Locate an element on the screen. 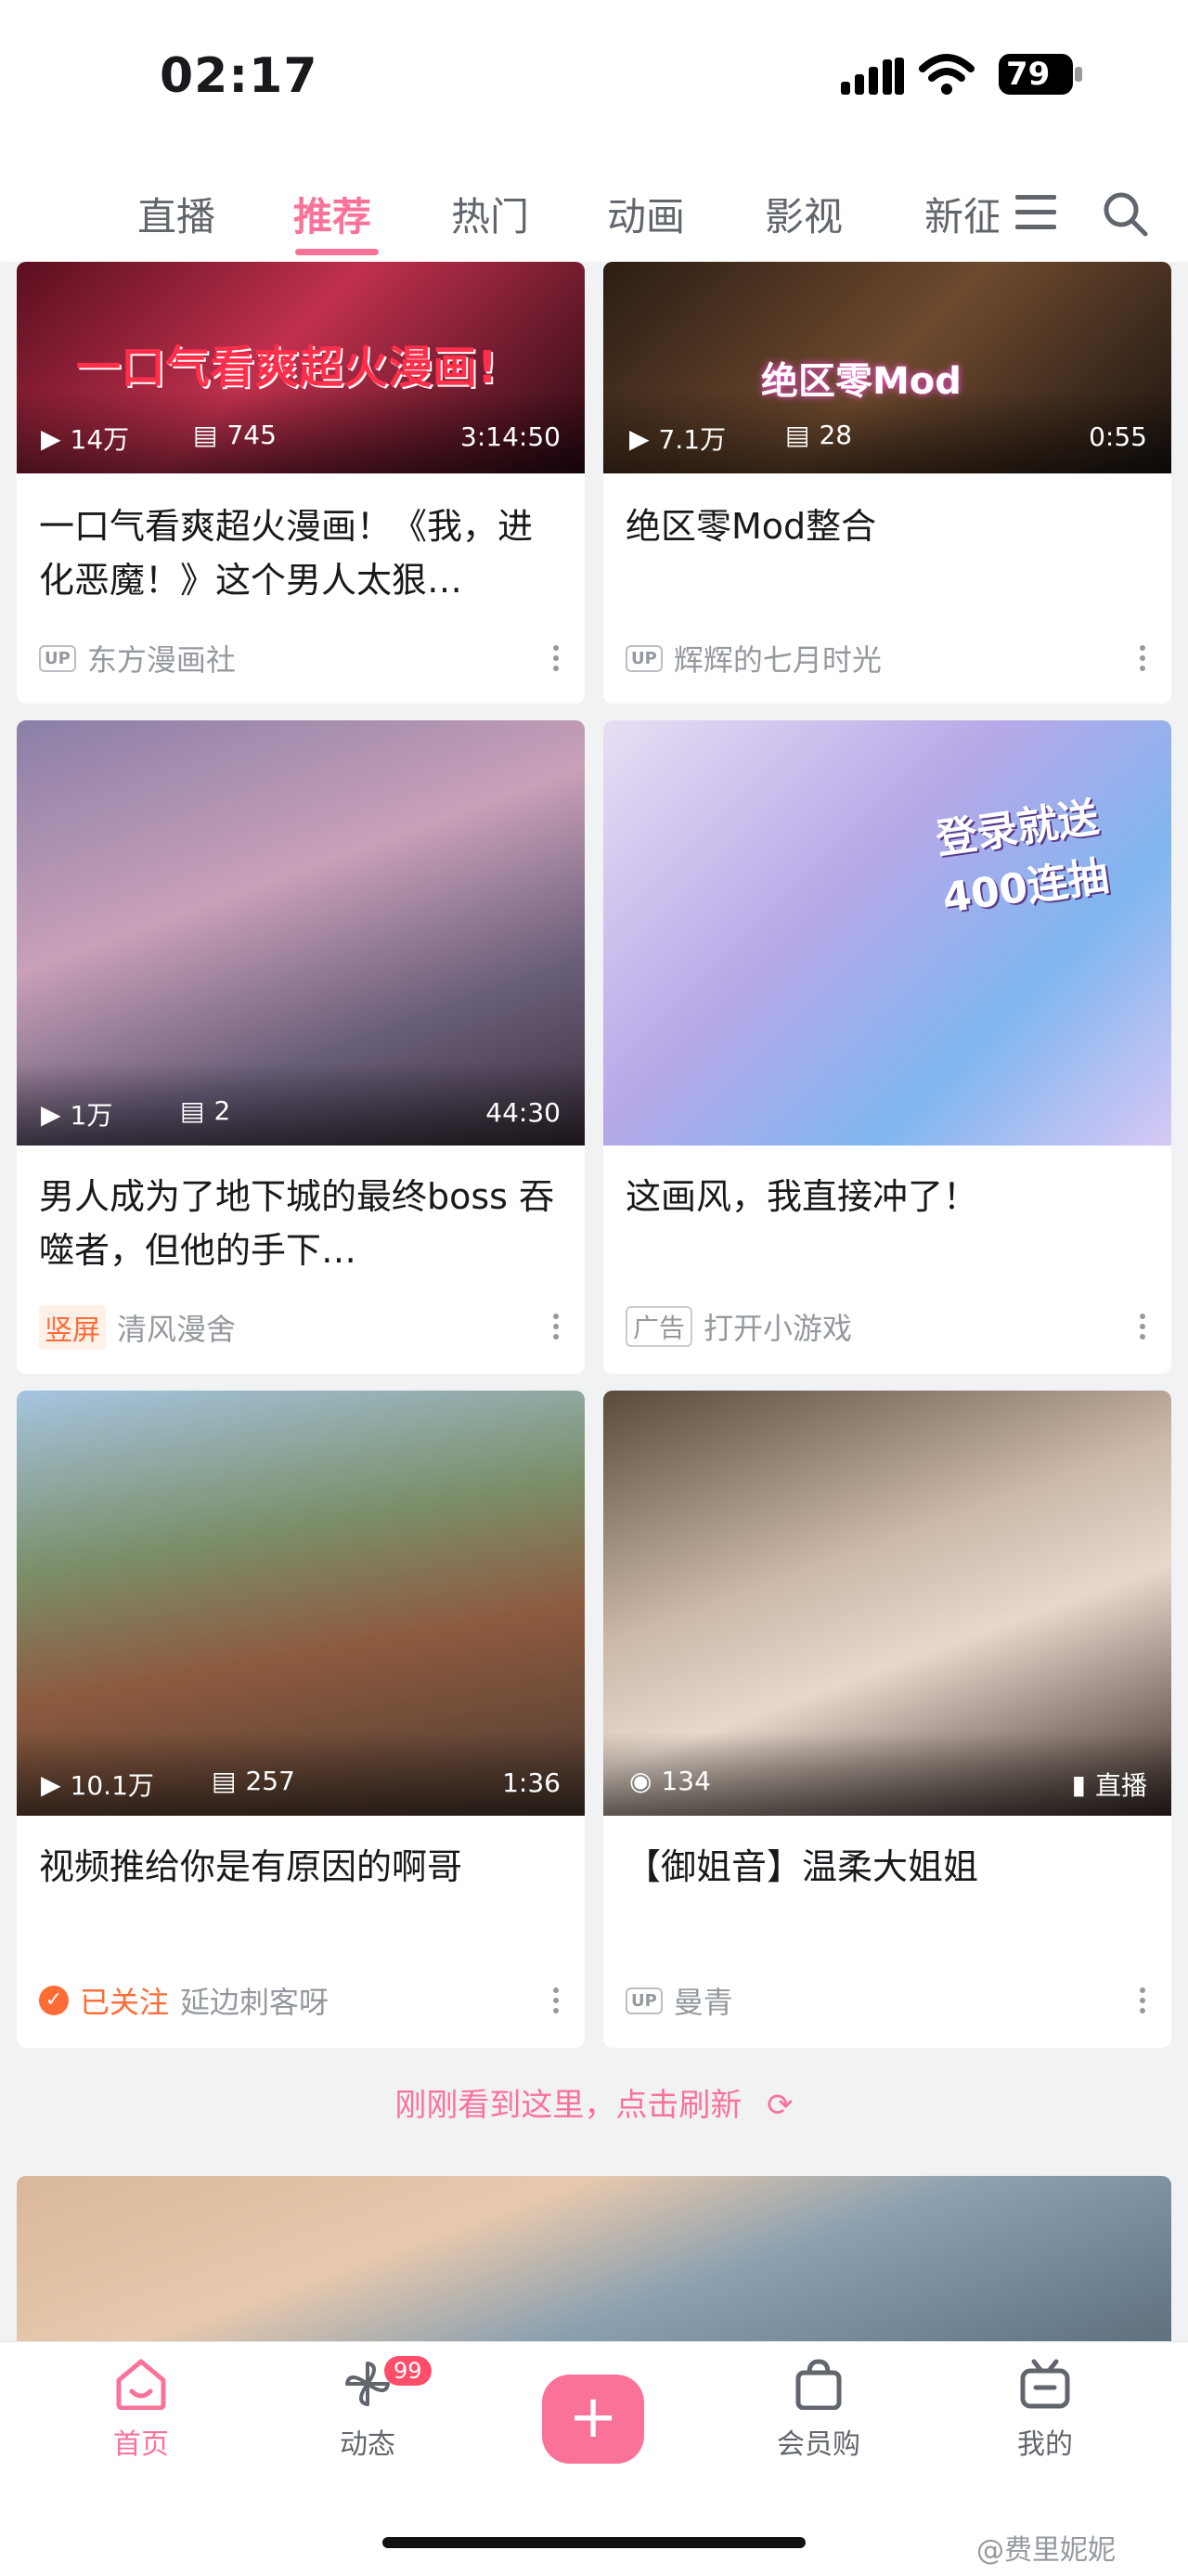  view-count: ▶ 1万 is located at coordinates (77, 1115).